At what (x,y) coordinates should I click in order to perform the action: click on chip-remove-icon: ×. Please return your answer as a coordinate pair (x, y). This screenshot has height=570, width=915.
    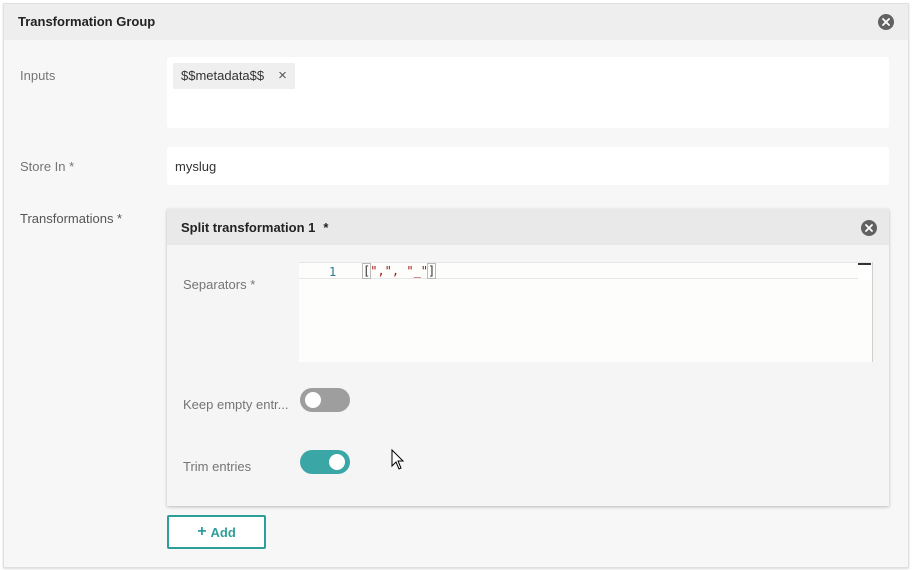
    Looking at the image, I should click on (282, 76).